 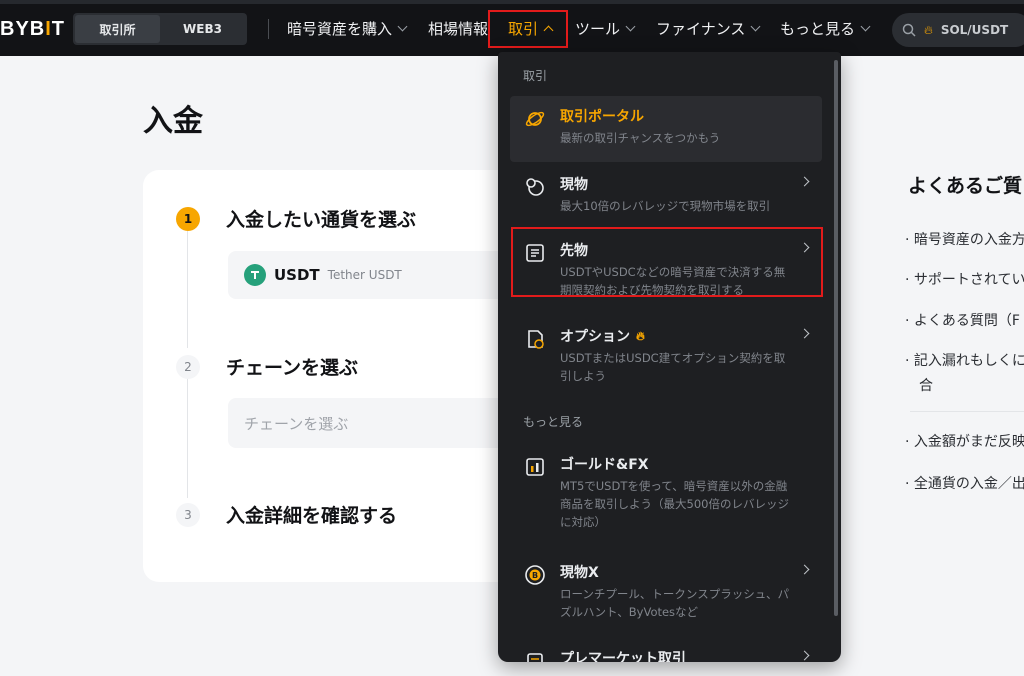 I want to click on step-number: 1, so click(x=188, y=218).